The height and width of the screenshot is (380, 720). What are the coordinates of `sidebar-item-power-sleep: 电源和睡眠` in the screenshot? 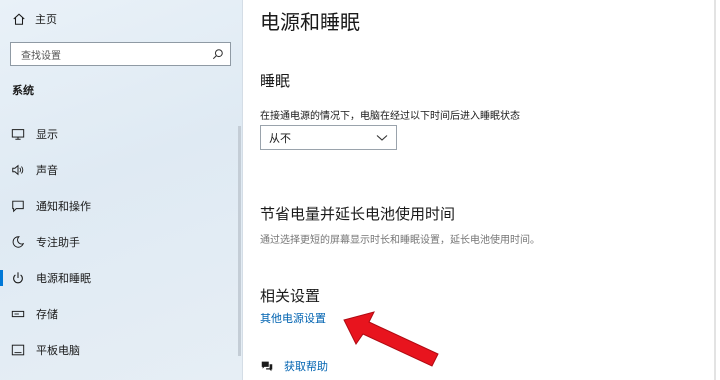 It's located at (121, 278).